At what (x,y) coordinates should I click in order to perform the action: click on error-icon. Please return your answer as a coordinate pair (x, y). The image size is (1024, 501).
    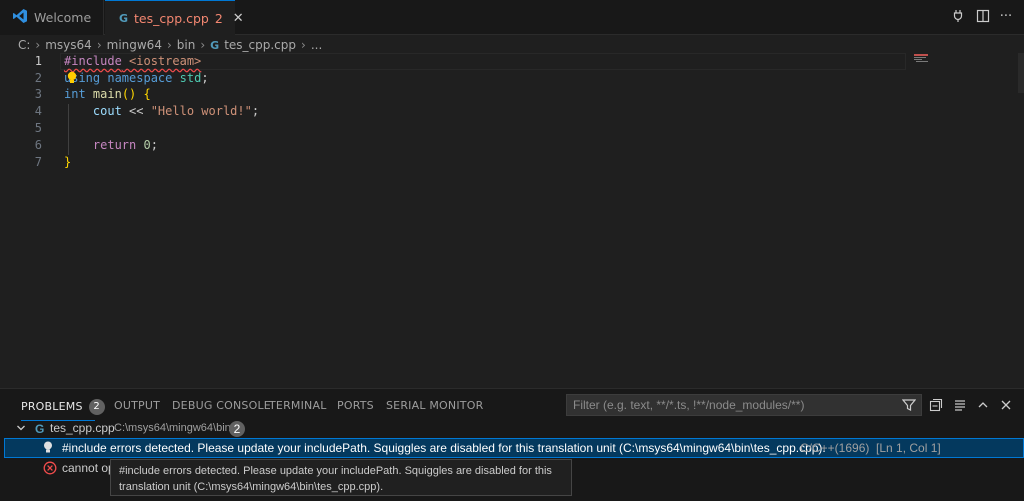
    Looking at the image, I should click on (50, 469).